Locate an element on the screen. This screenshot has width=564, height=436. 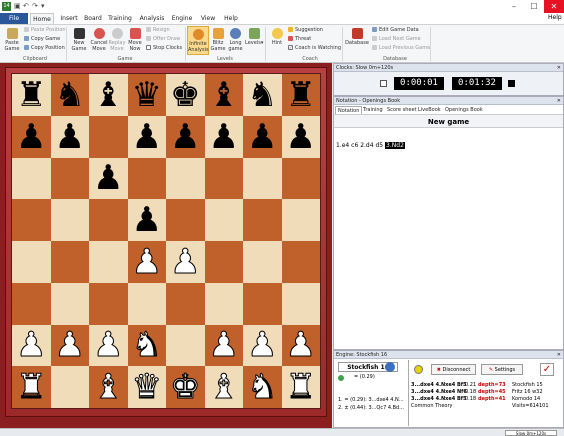
white-bishop-icon: ♝ is located at coordinates (108, 387).